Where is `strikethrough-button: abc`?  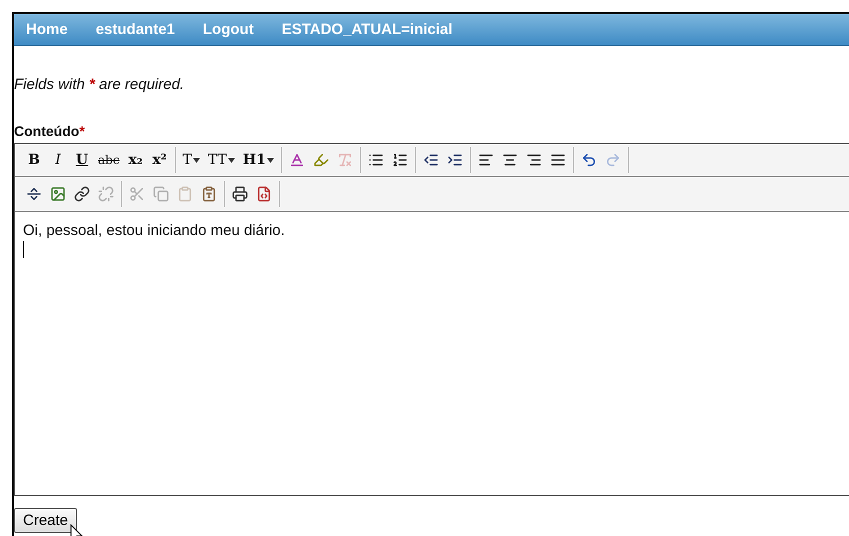
strikethrough-button: abc is located at coordinates (109, 160).